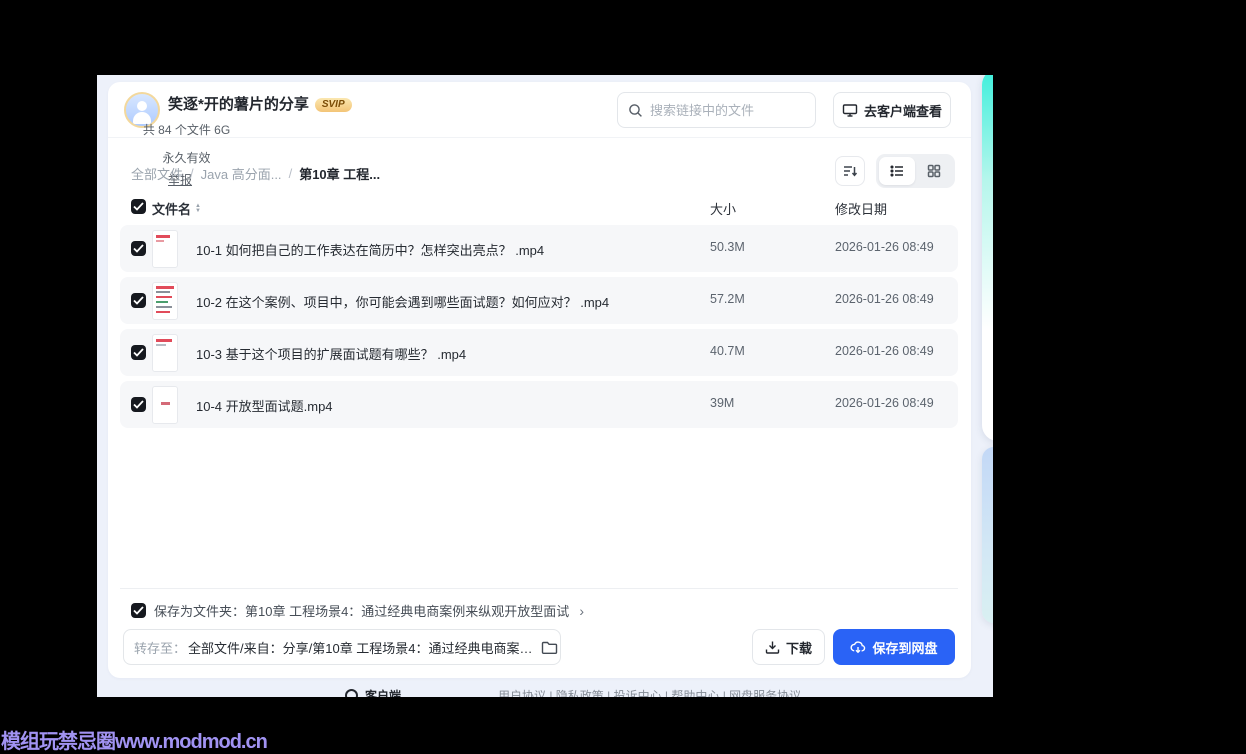 This screenshot has height=754, width=1246. I want to click on table-header: 文件名 ▲ ▼ 大小 修改日期, so click(539, 208).